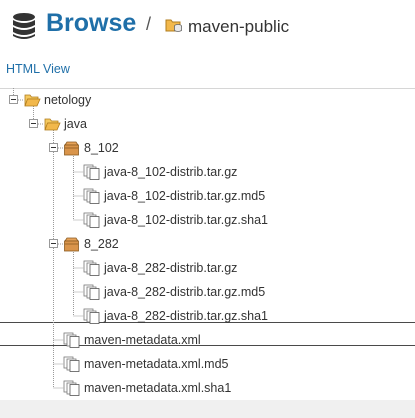 This screenshot has width=415, height=418. I want to click on tree-node-file: java-8_282-distrib.tar.gz.md5, so click(207, 292).